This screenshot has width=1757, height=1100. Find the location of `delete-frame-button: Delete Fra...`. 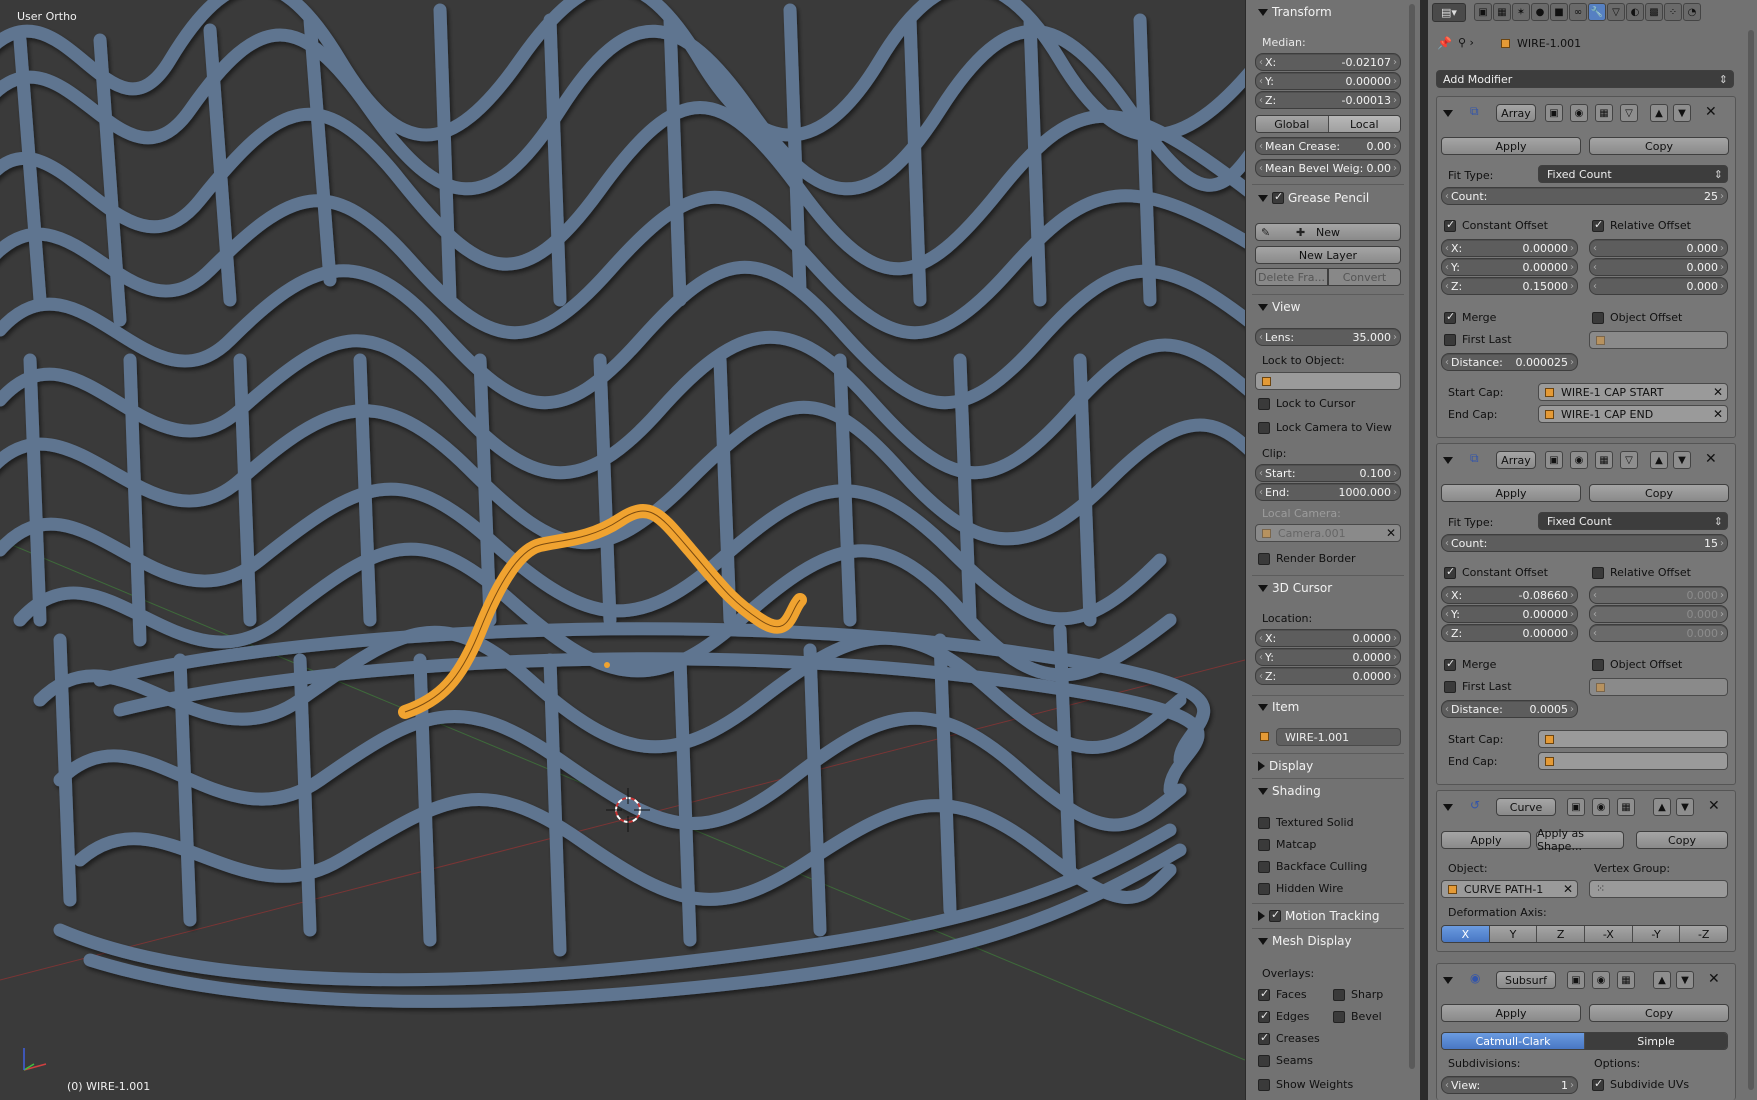

delete-frame-button: Delete Fra... is located at coordinates (1291, 277).